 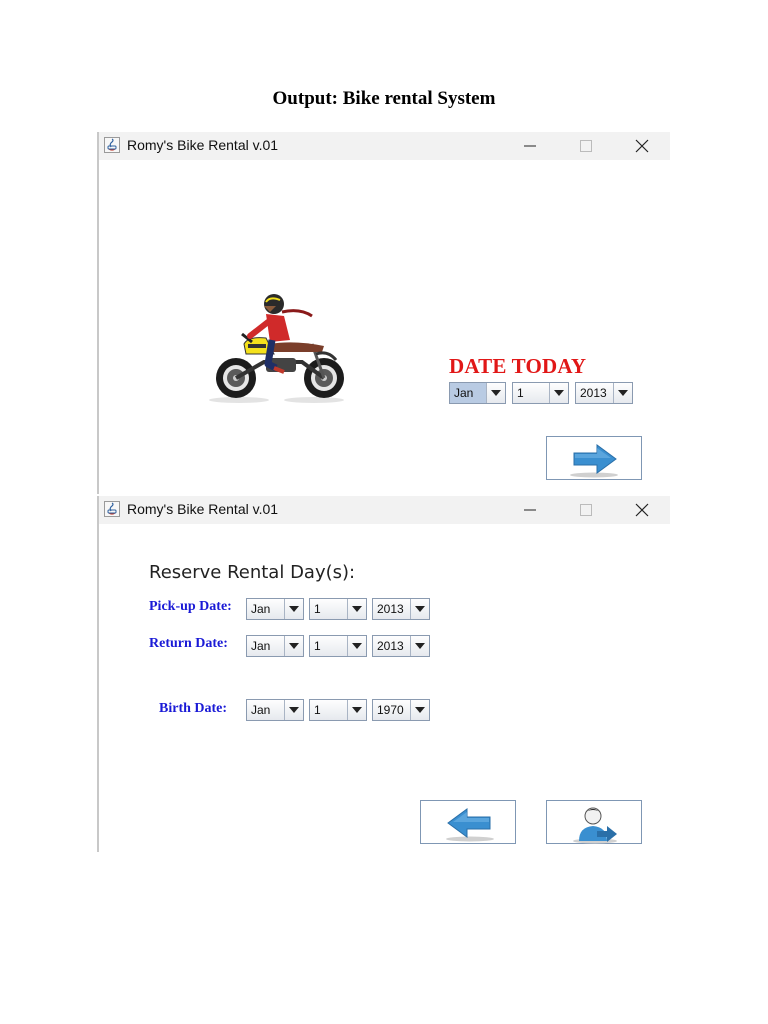 I want to click on return-year-combo: 2013, so click(x=401, y=646).